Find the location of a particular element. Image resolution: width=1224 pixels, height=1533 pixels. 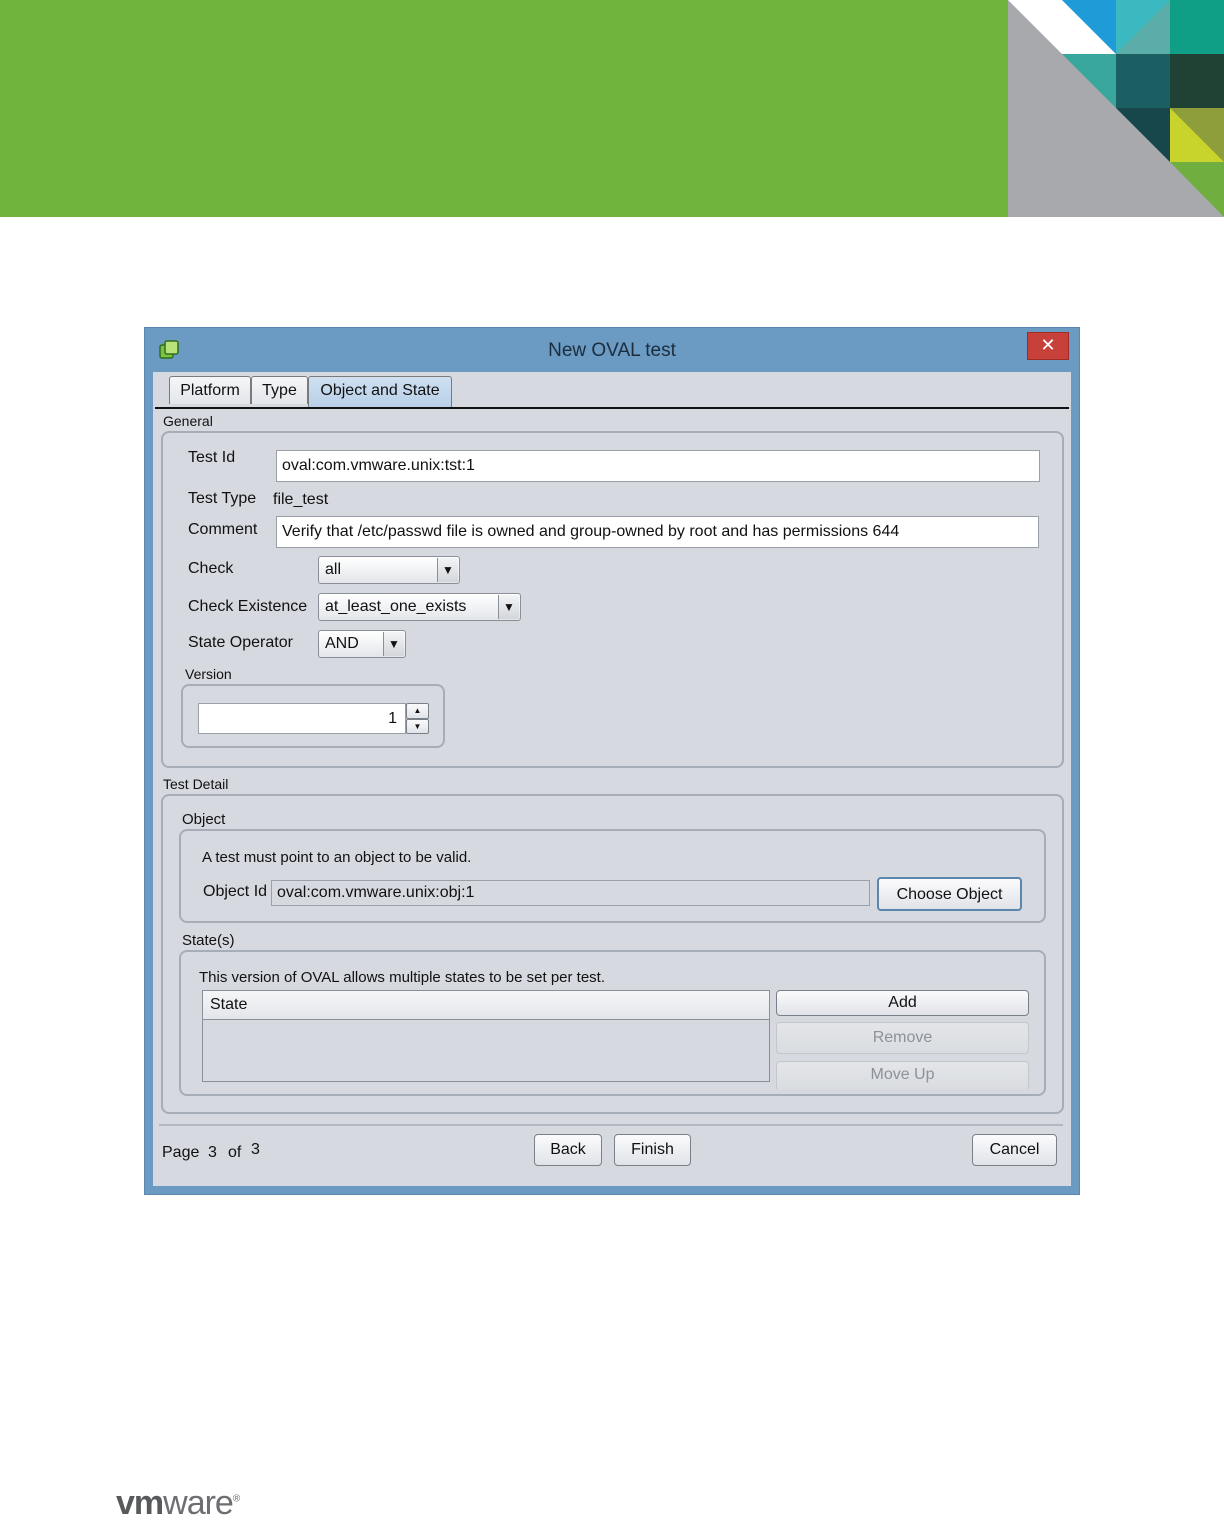

state-column-header: State is located at coordinates (486, 1005).